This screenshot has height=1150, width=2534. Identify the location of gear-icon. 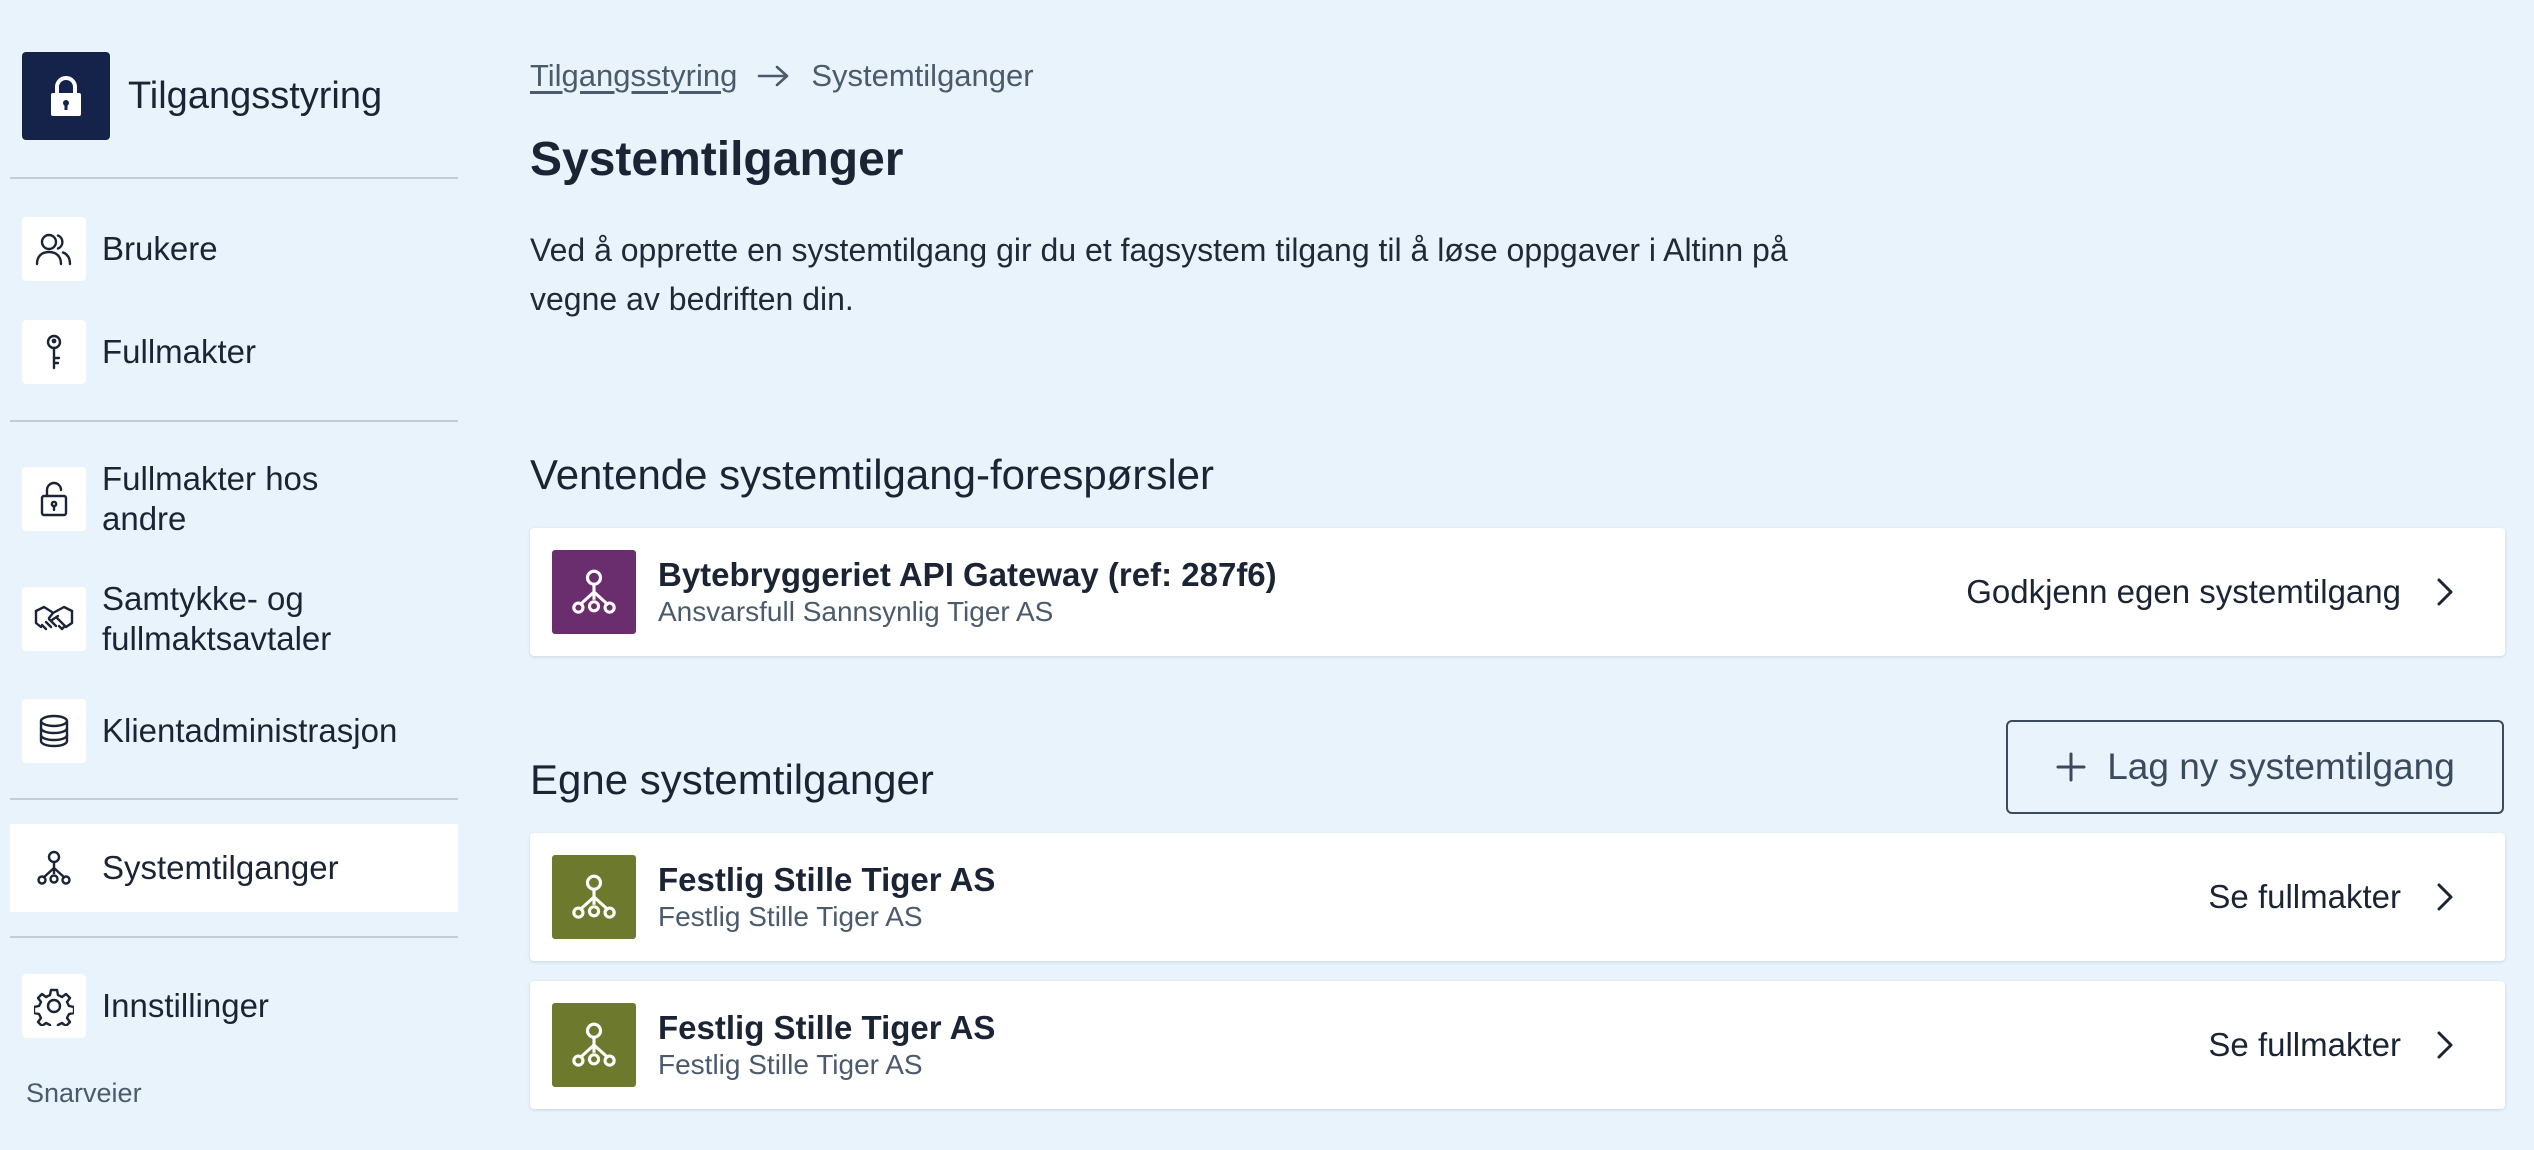
(54, 1006).